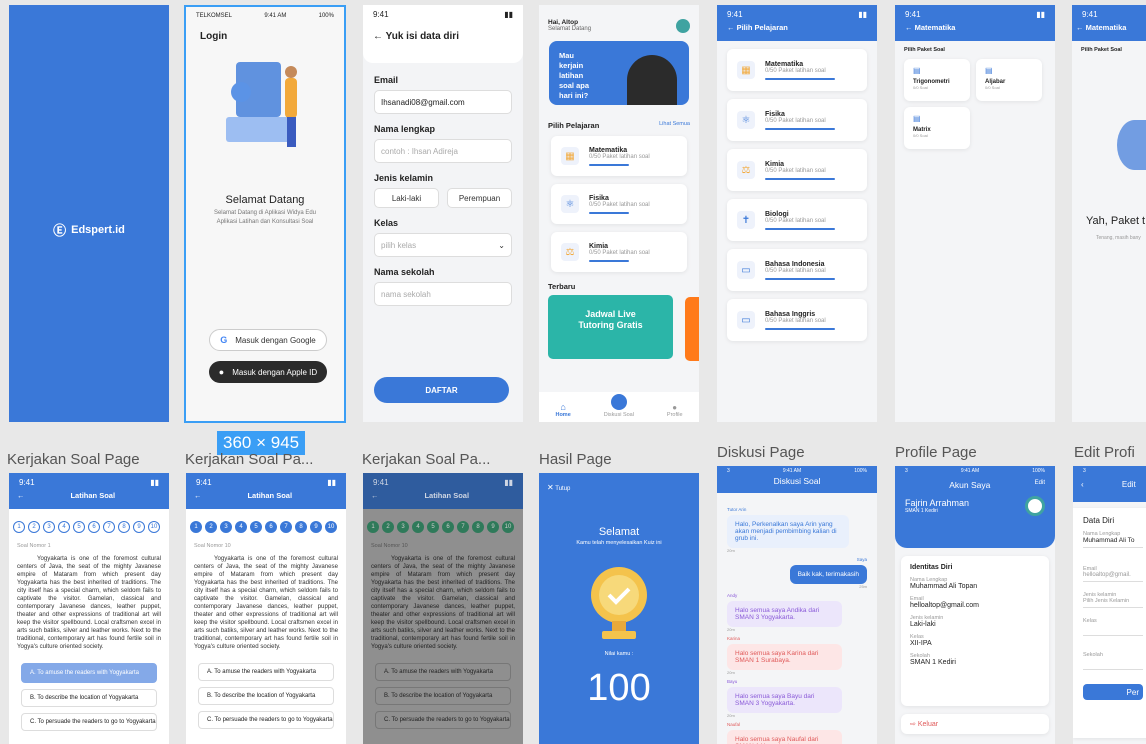 The image size is (1146, 744). I want to click on subject-card: ▭ Bahasa Inggris 0/50 Paket latihan soal, so click(797, 320).